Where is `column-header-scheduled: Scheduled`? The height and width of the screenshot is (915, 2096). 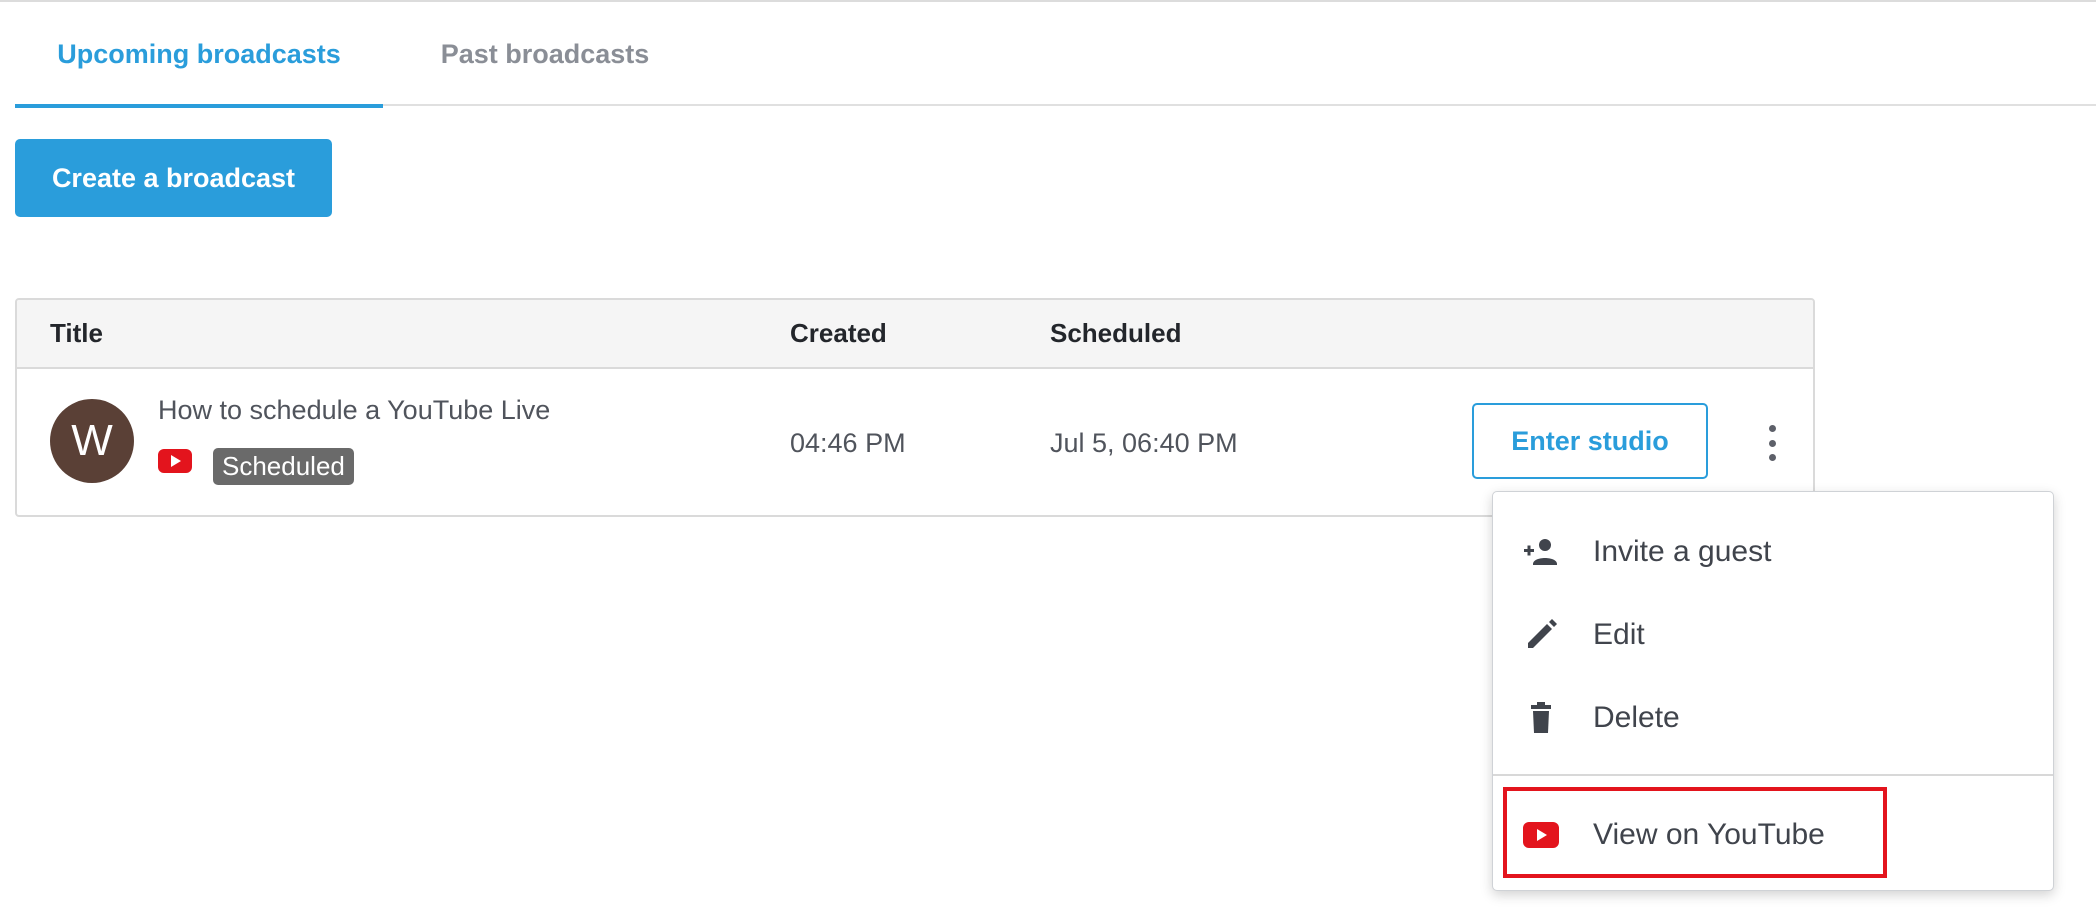 column-header-scheduled: Scheduled is located at coordinates (1116, 333).